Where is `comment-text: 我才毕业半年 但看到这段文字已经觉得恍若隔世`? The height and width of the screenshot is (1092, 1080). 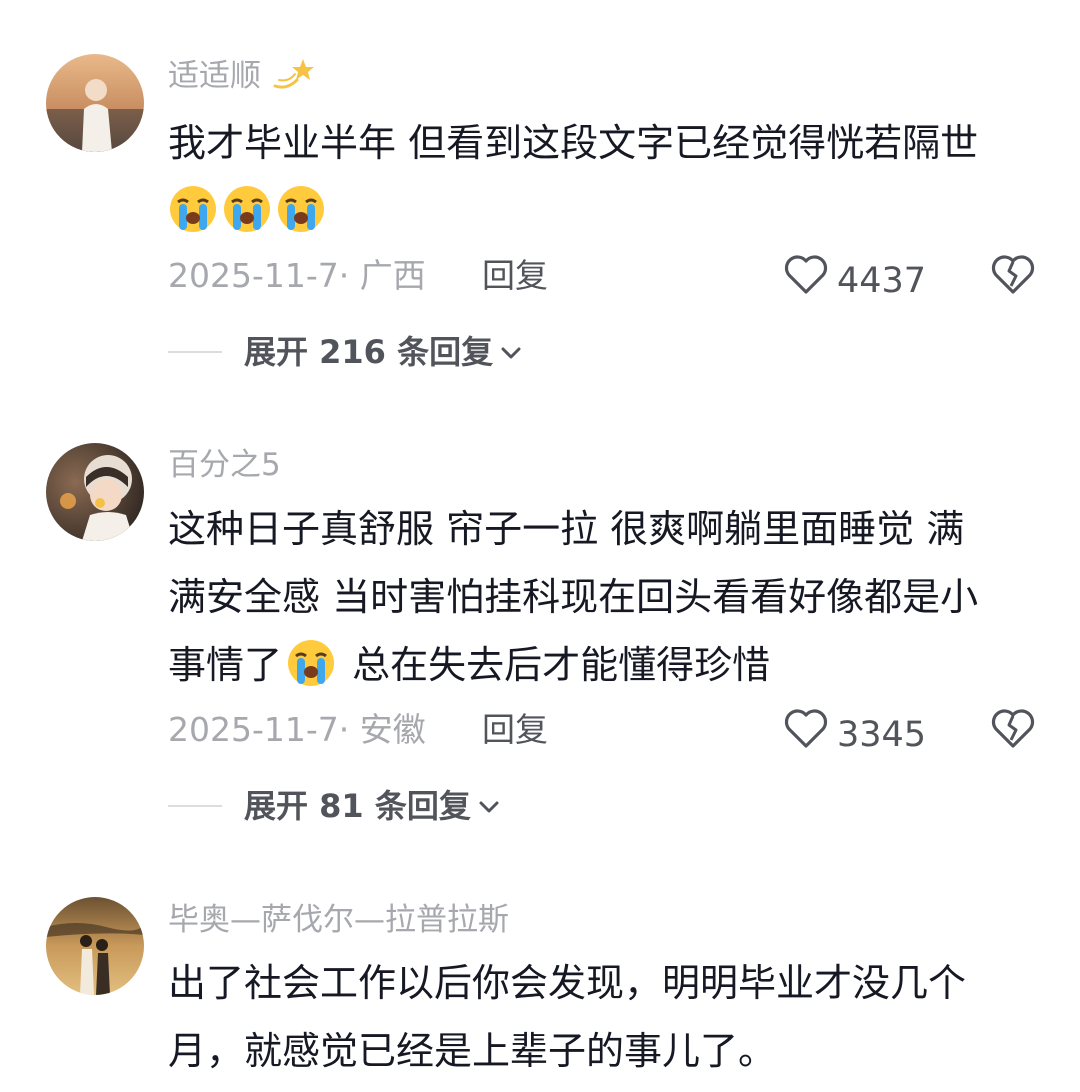 comment-text: 我才毕业半年 但看到这段文字已经觉得恍若隔世 is located at coordinates (608, 182).